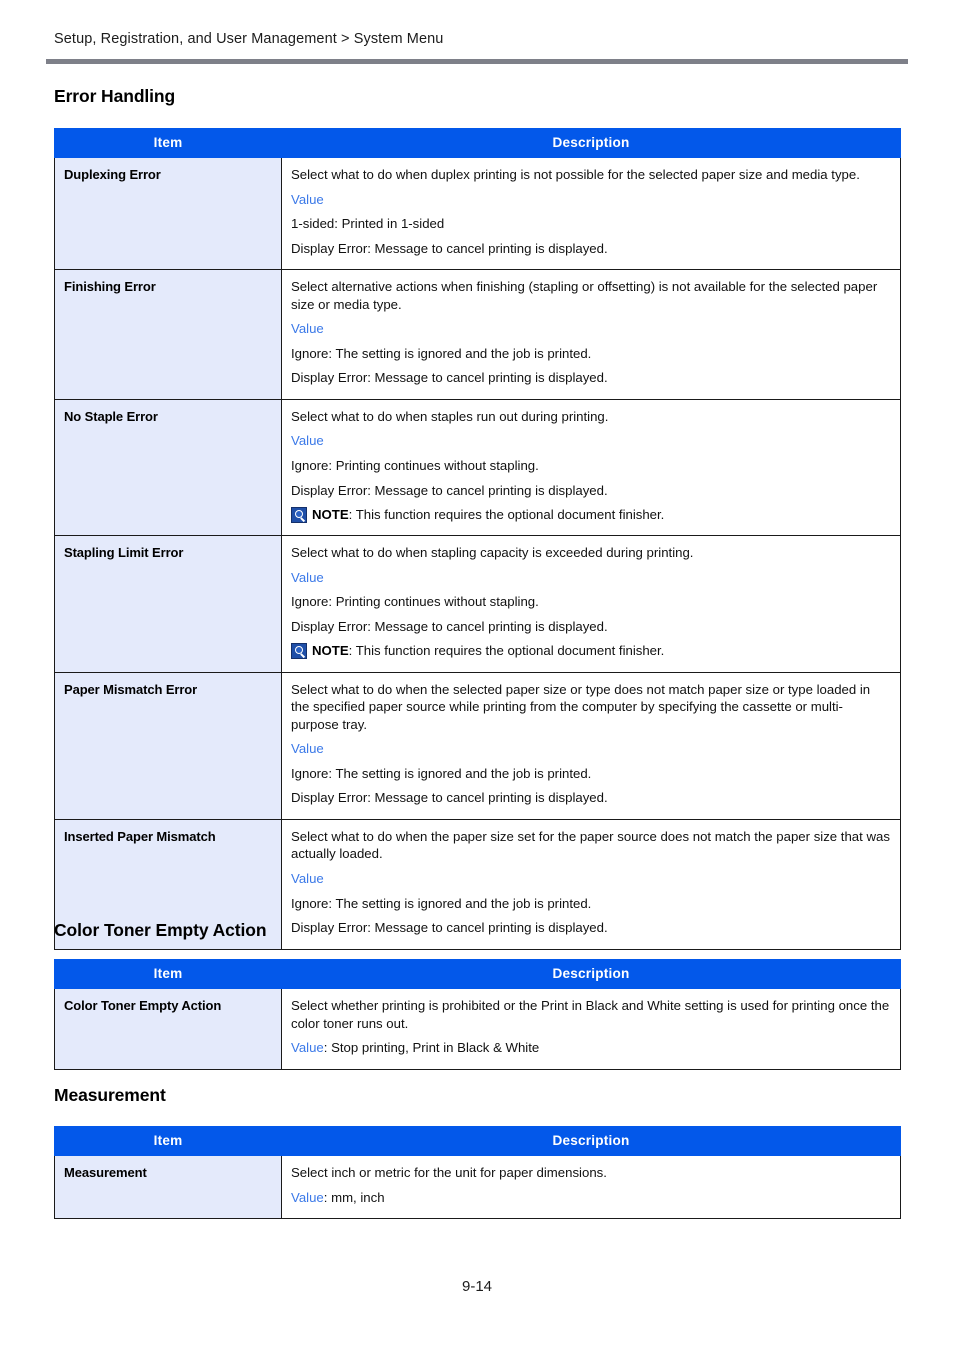  What do you see at coordinates (354, 1197) in the screenshot?
I see `value-options: : mm, inch` at bounding box center [354, 1197].